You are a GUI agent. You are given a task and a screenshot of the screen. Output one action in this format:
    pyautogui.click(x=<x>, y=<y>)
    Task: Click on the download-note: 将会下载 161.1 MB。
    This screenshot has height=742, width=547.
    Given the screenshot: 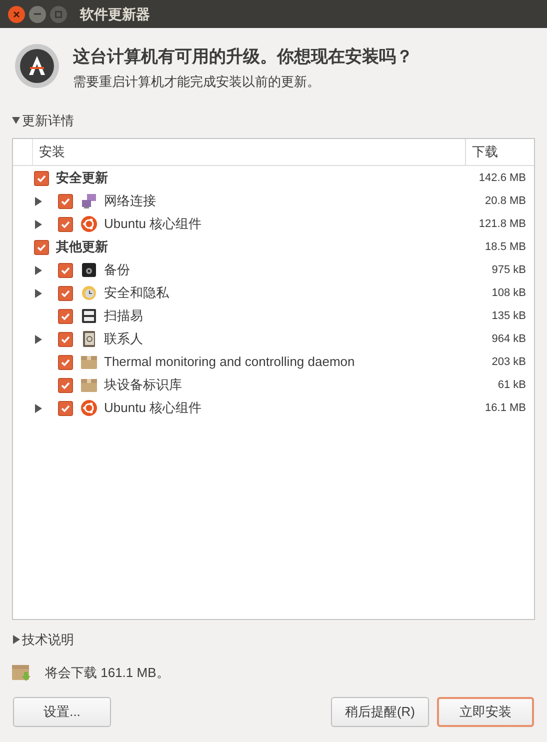 What is the action you would take?
    pyautogui.click(x=107, y=673)
    